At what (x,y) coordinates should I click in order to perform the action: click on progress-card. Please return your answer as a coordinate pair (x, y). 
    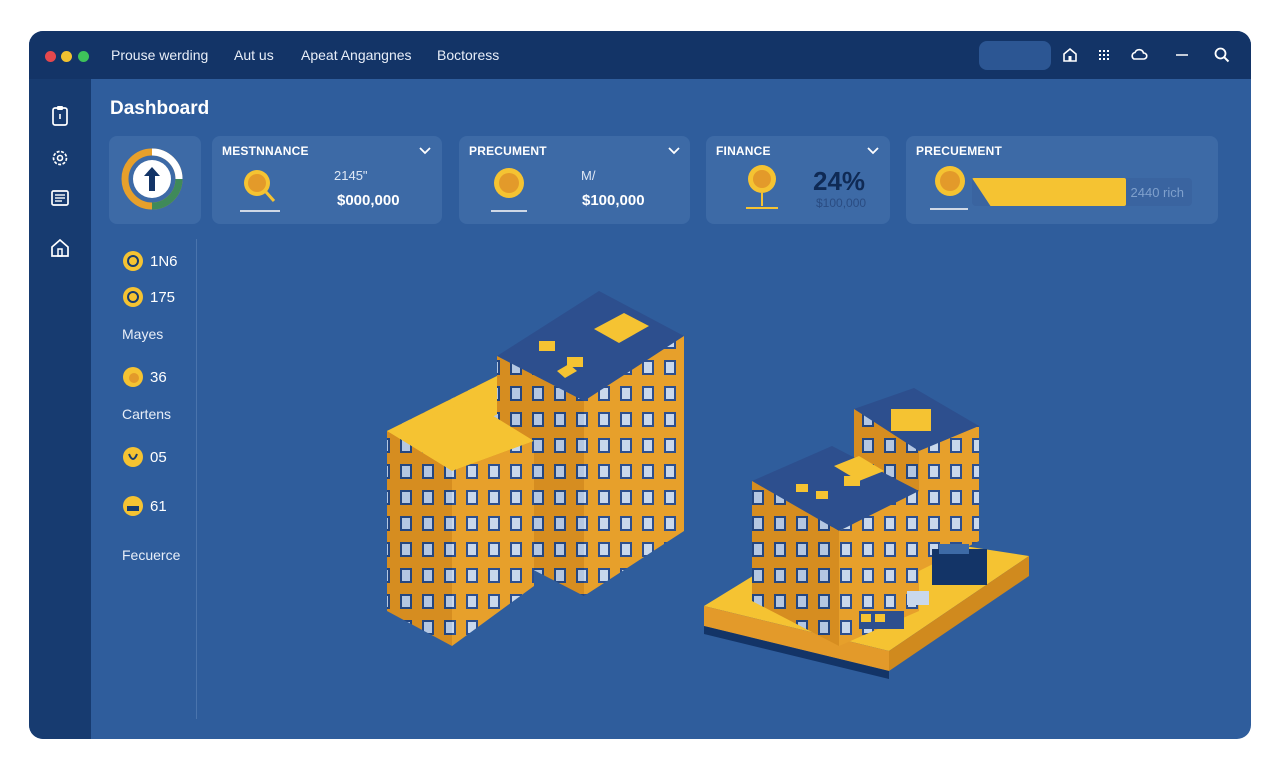
    Looking at the image, I should click on (155, 180).